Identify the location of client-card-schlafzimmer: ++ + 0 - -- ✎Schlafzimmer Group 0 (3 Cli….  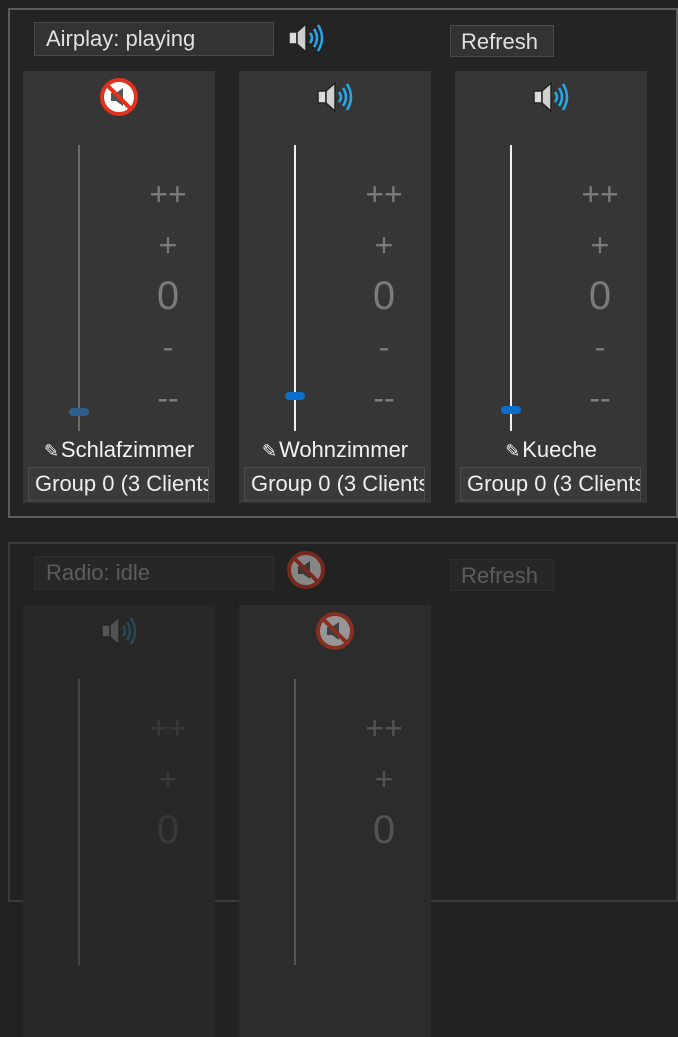
(119, 287).